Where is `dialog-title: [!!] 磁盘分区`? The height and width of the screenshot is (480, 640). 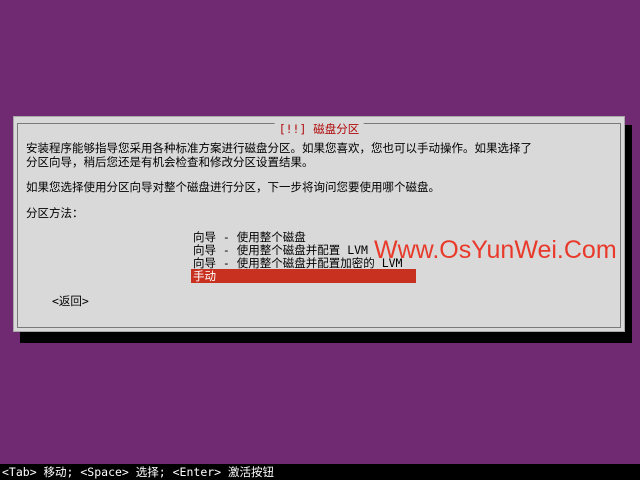 dialog-title: [!!] 磁盘分区 is located at coordinates (319, 129).